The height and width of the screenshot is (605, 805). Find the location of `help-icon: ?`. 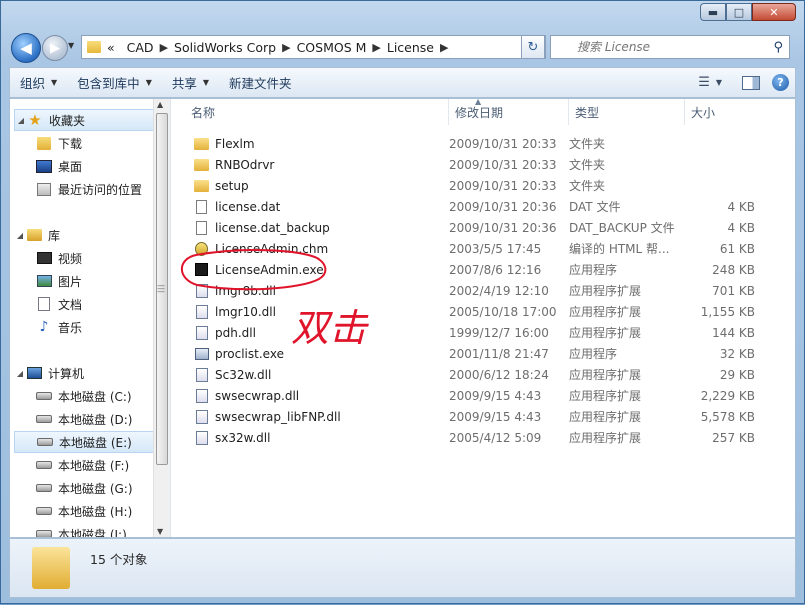

help-icon: ? is located at coordinates (780, 82).